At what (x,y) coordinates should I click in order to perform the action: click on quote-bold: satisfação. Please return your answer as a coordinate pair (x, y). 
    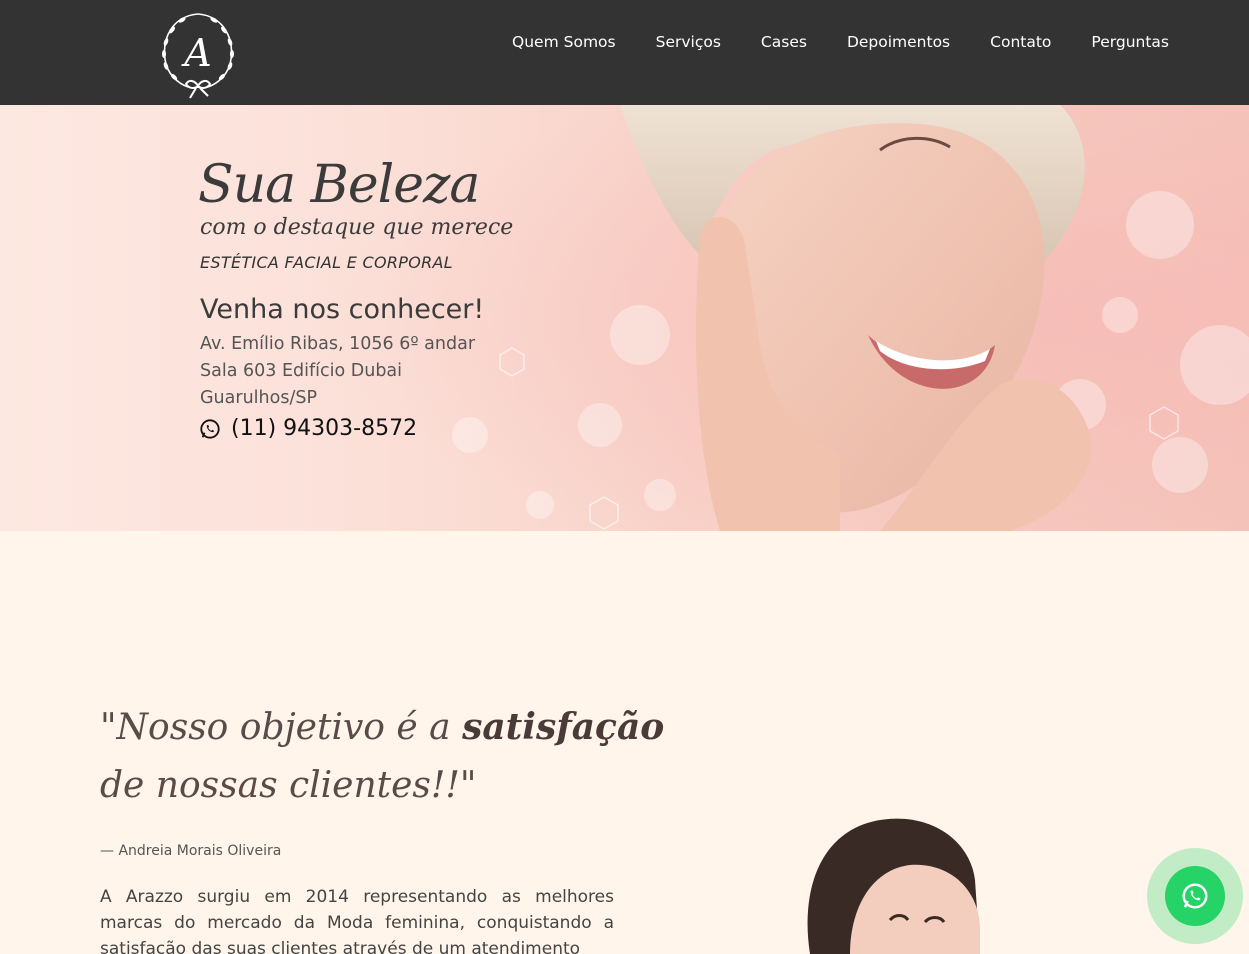
    Looking at the image, I should click on (563, 727).